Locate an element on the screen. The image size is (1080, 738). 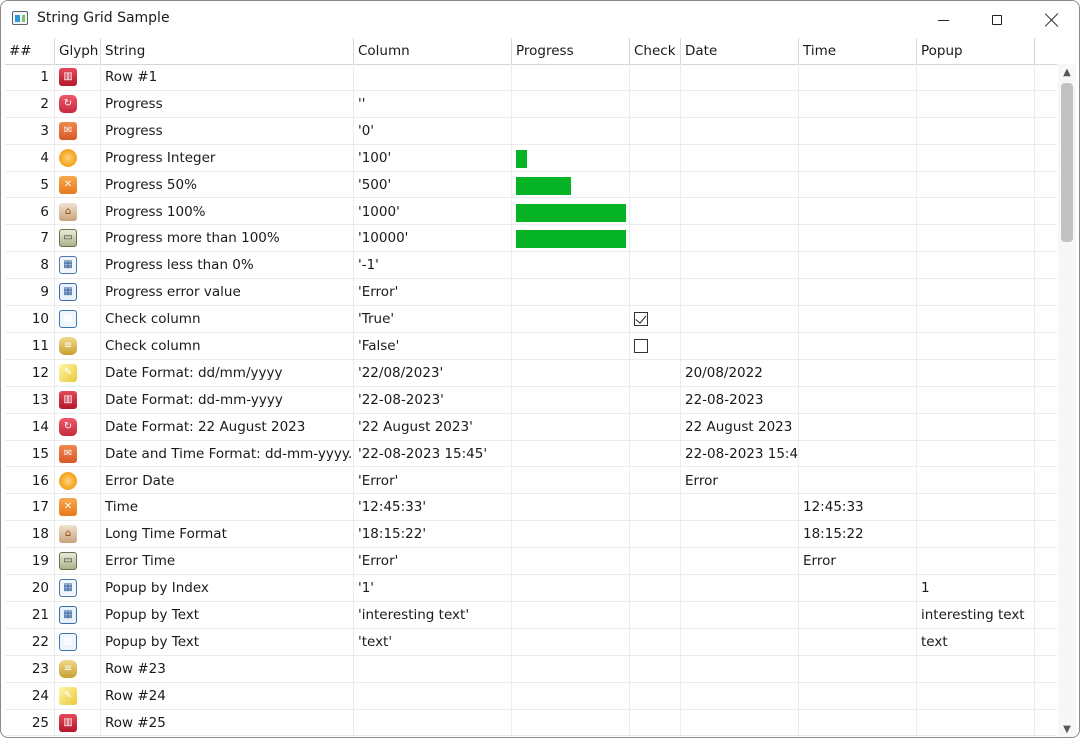
cell-popup: 1 is located at coordinates (976, 588).